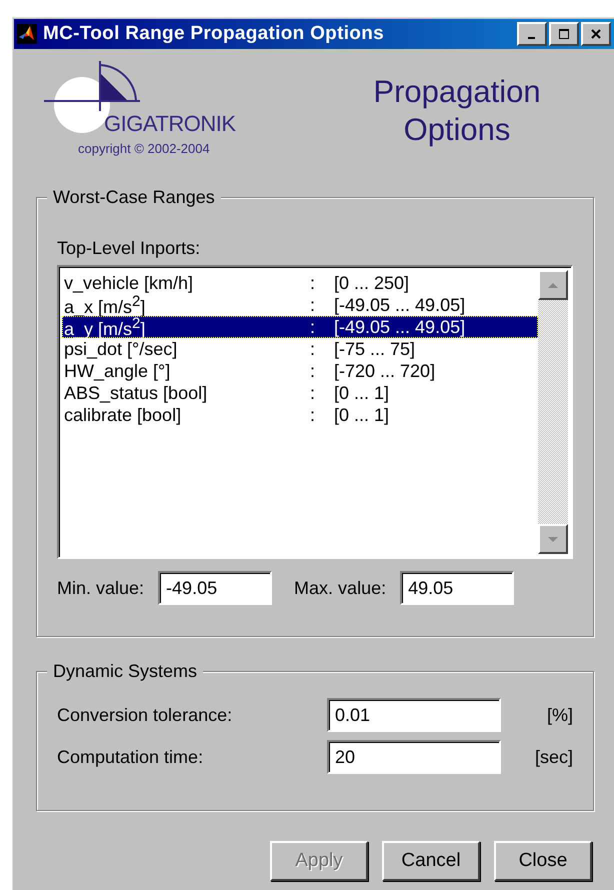 This screenshot has width=614, height=890. I want to click on scrollbar, so click(553, 412).